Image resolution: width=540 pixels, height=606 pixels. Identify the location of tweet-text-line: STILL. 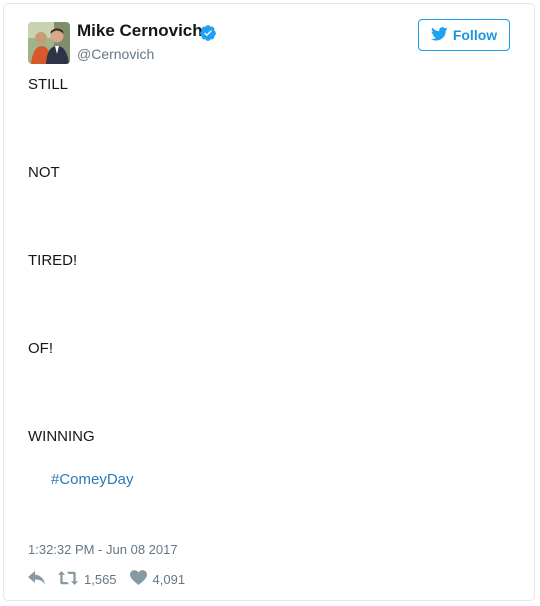
(48, 84).